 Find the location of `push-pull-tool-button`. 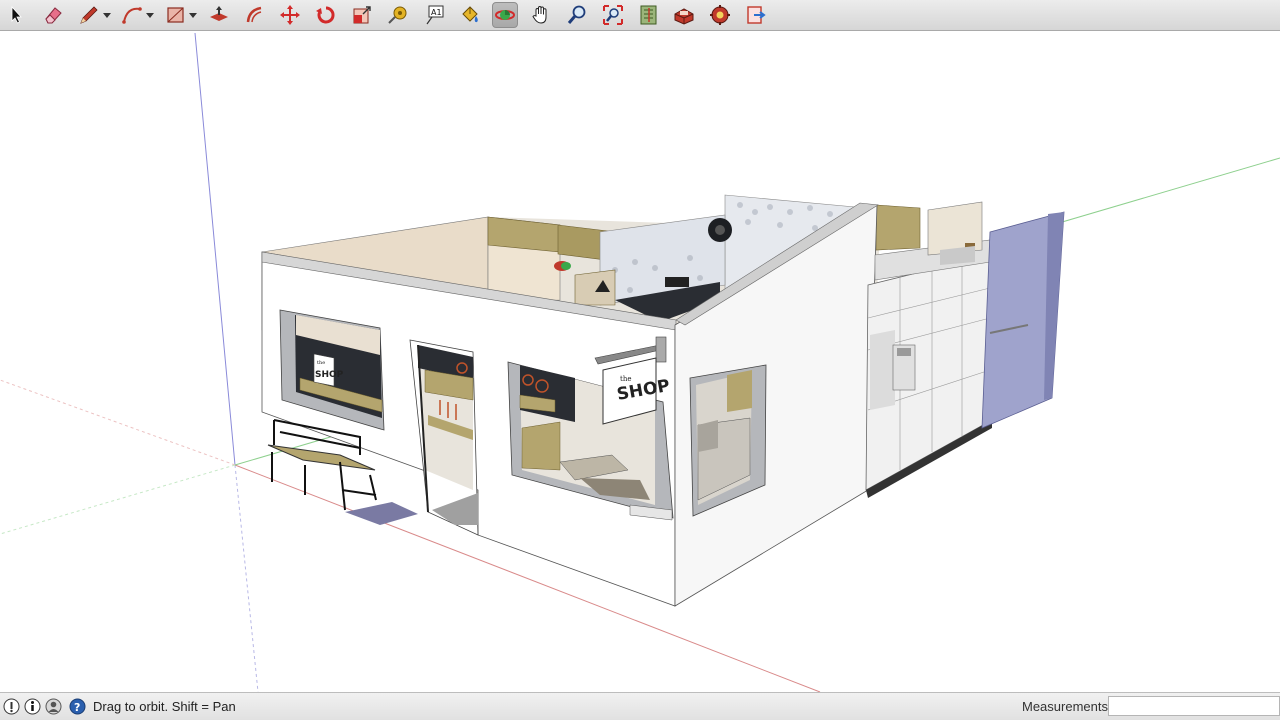

push-pull-tool-button is located at coordinates (219, 15).